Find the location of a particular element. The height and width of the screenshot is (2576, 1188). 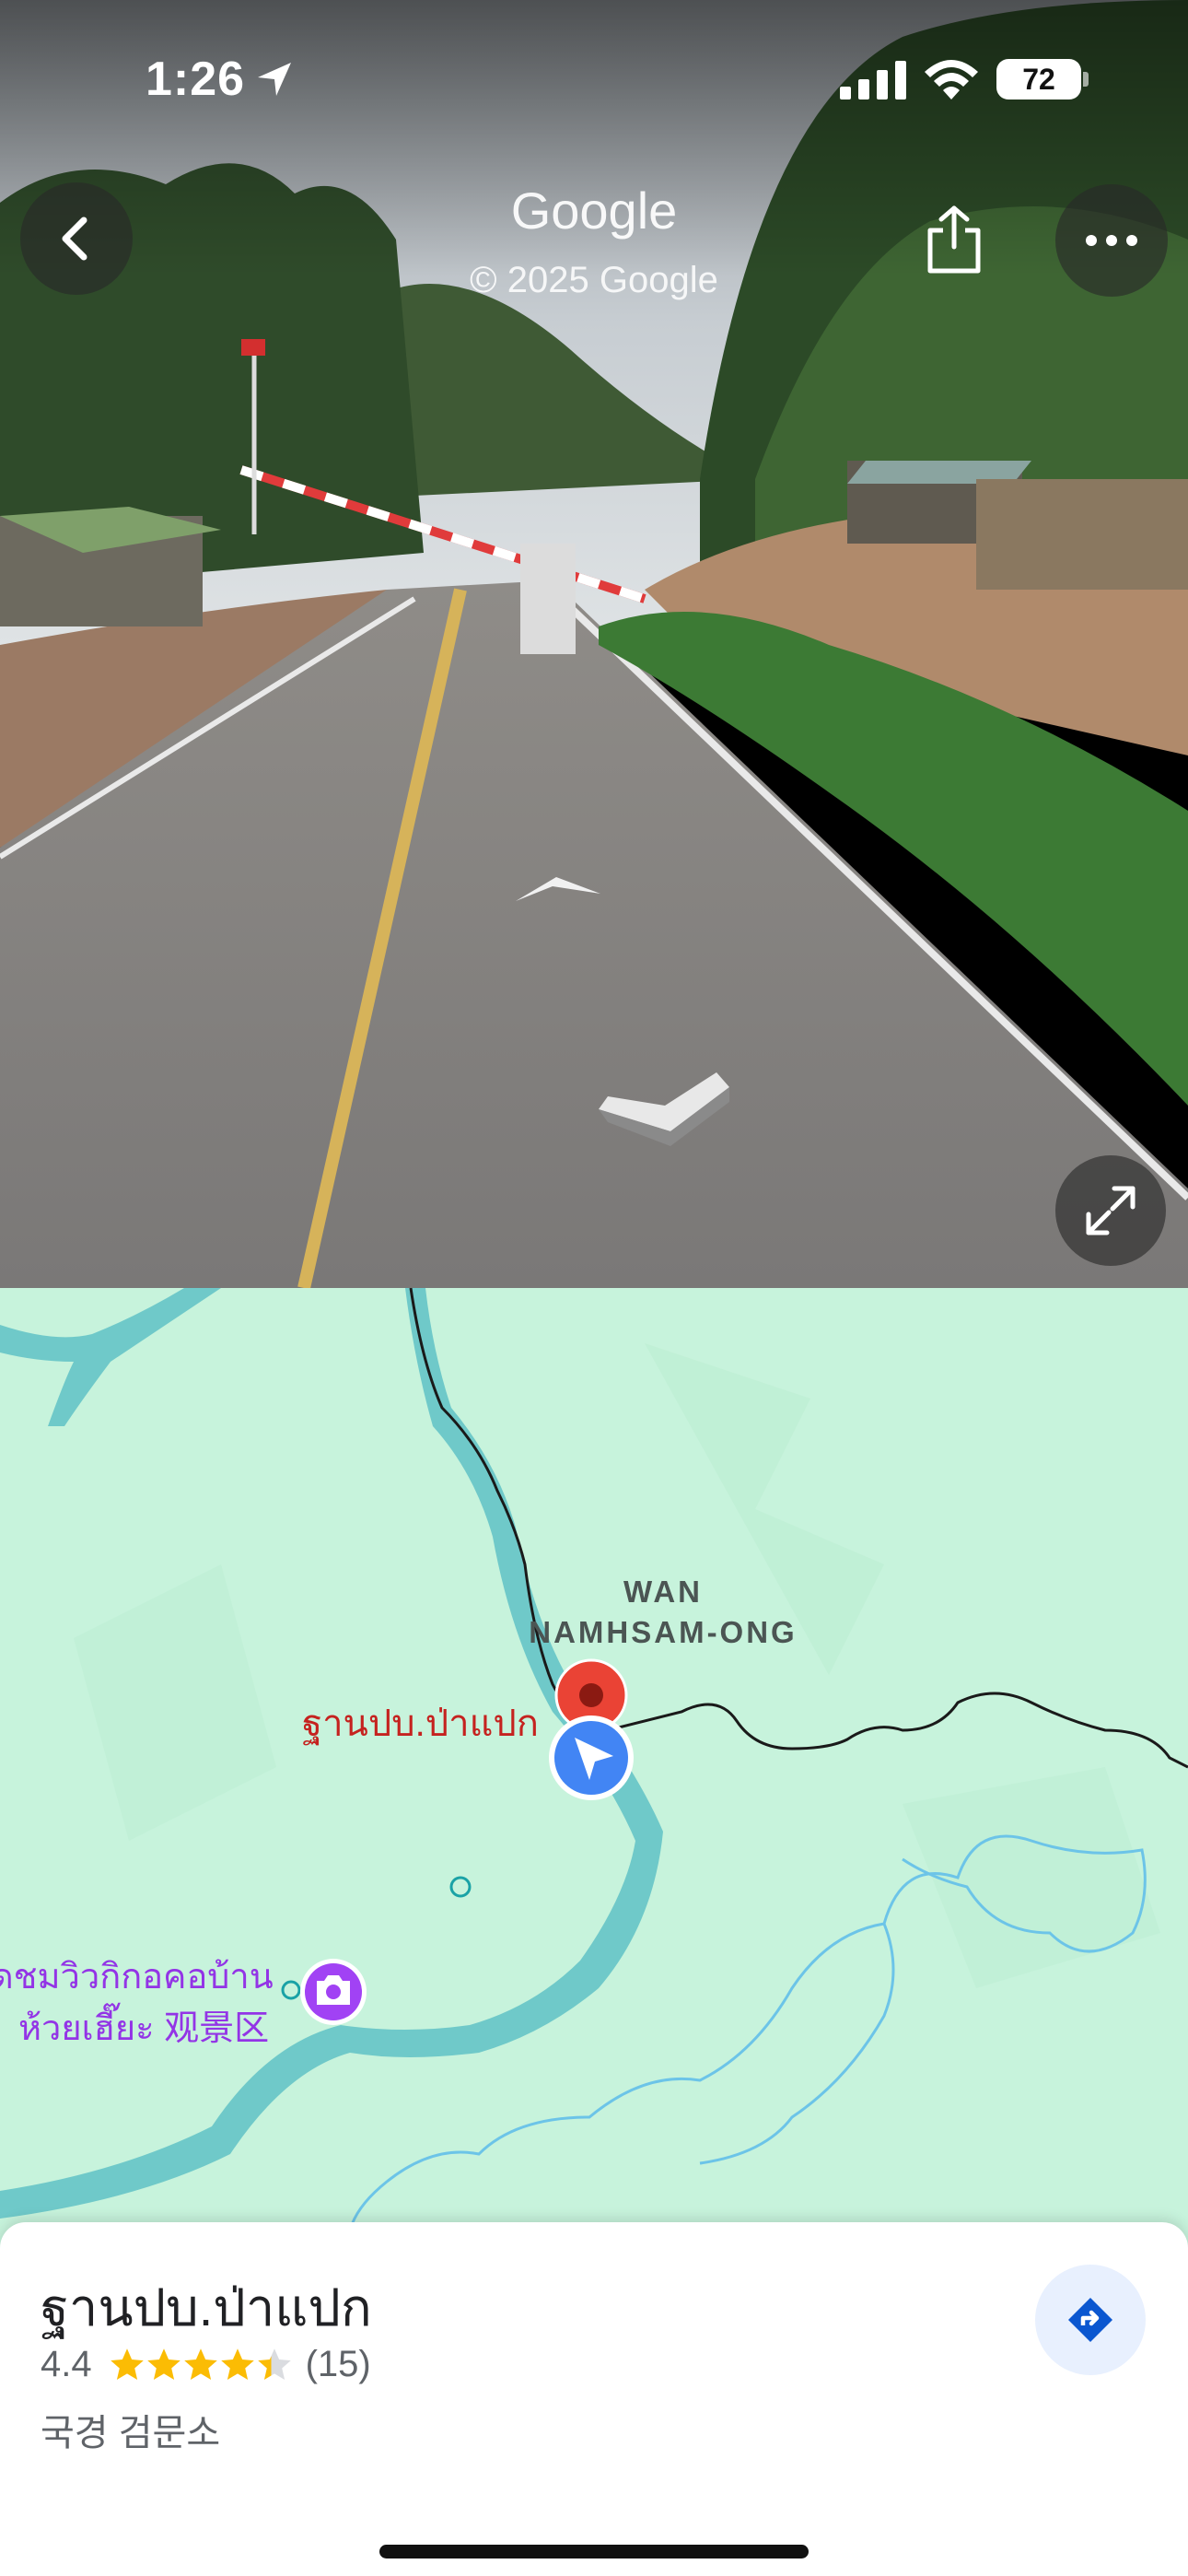

rating-stars is located at coordinates (201, 2365).